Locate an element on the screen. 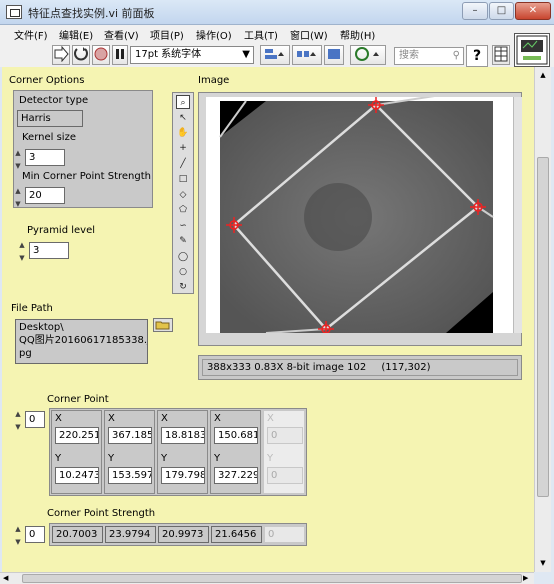  close-button: ✕ is located at coordinates (533, 11).